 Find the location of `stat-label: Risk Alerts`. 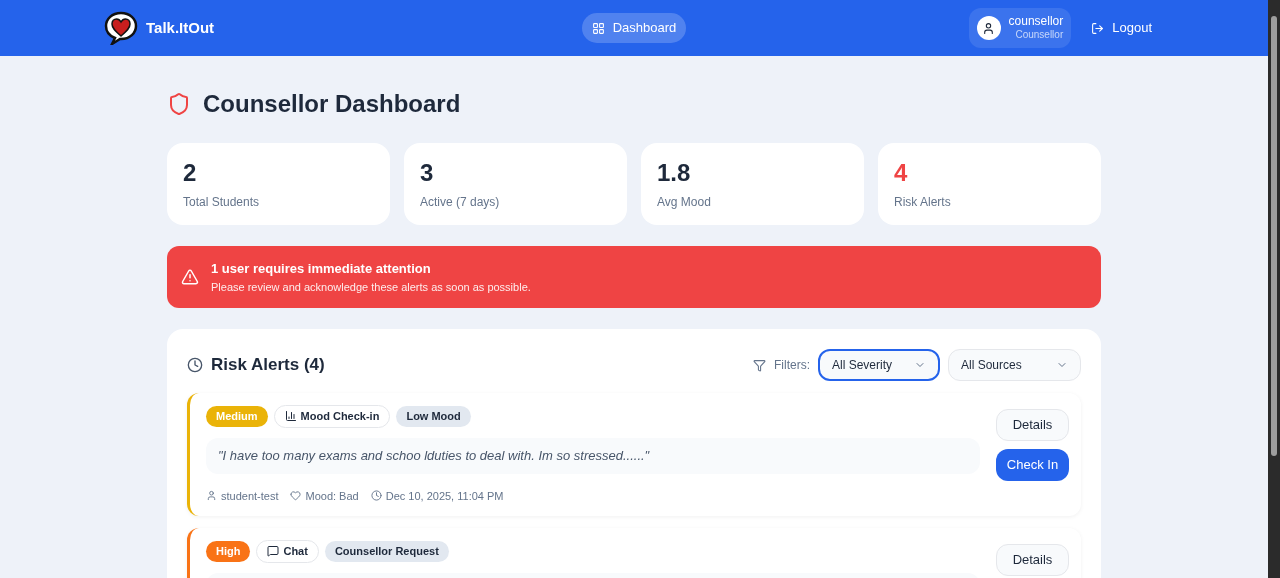

stat-label: Risk Alerts is located at coordinates (923, 202).